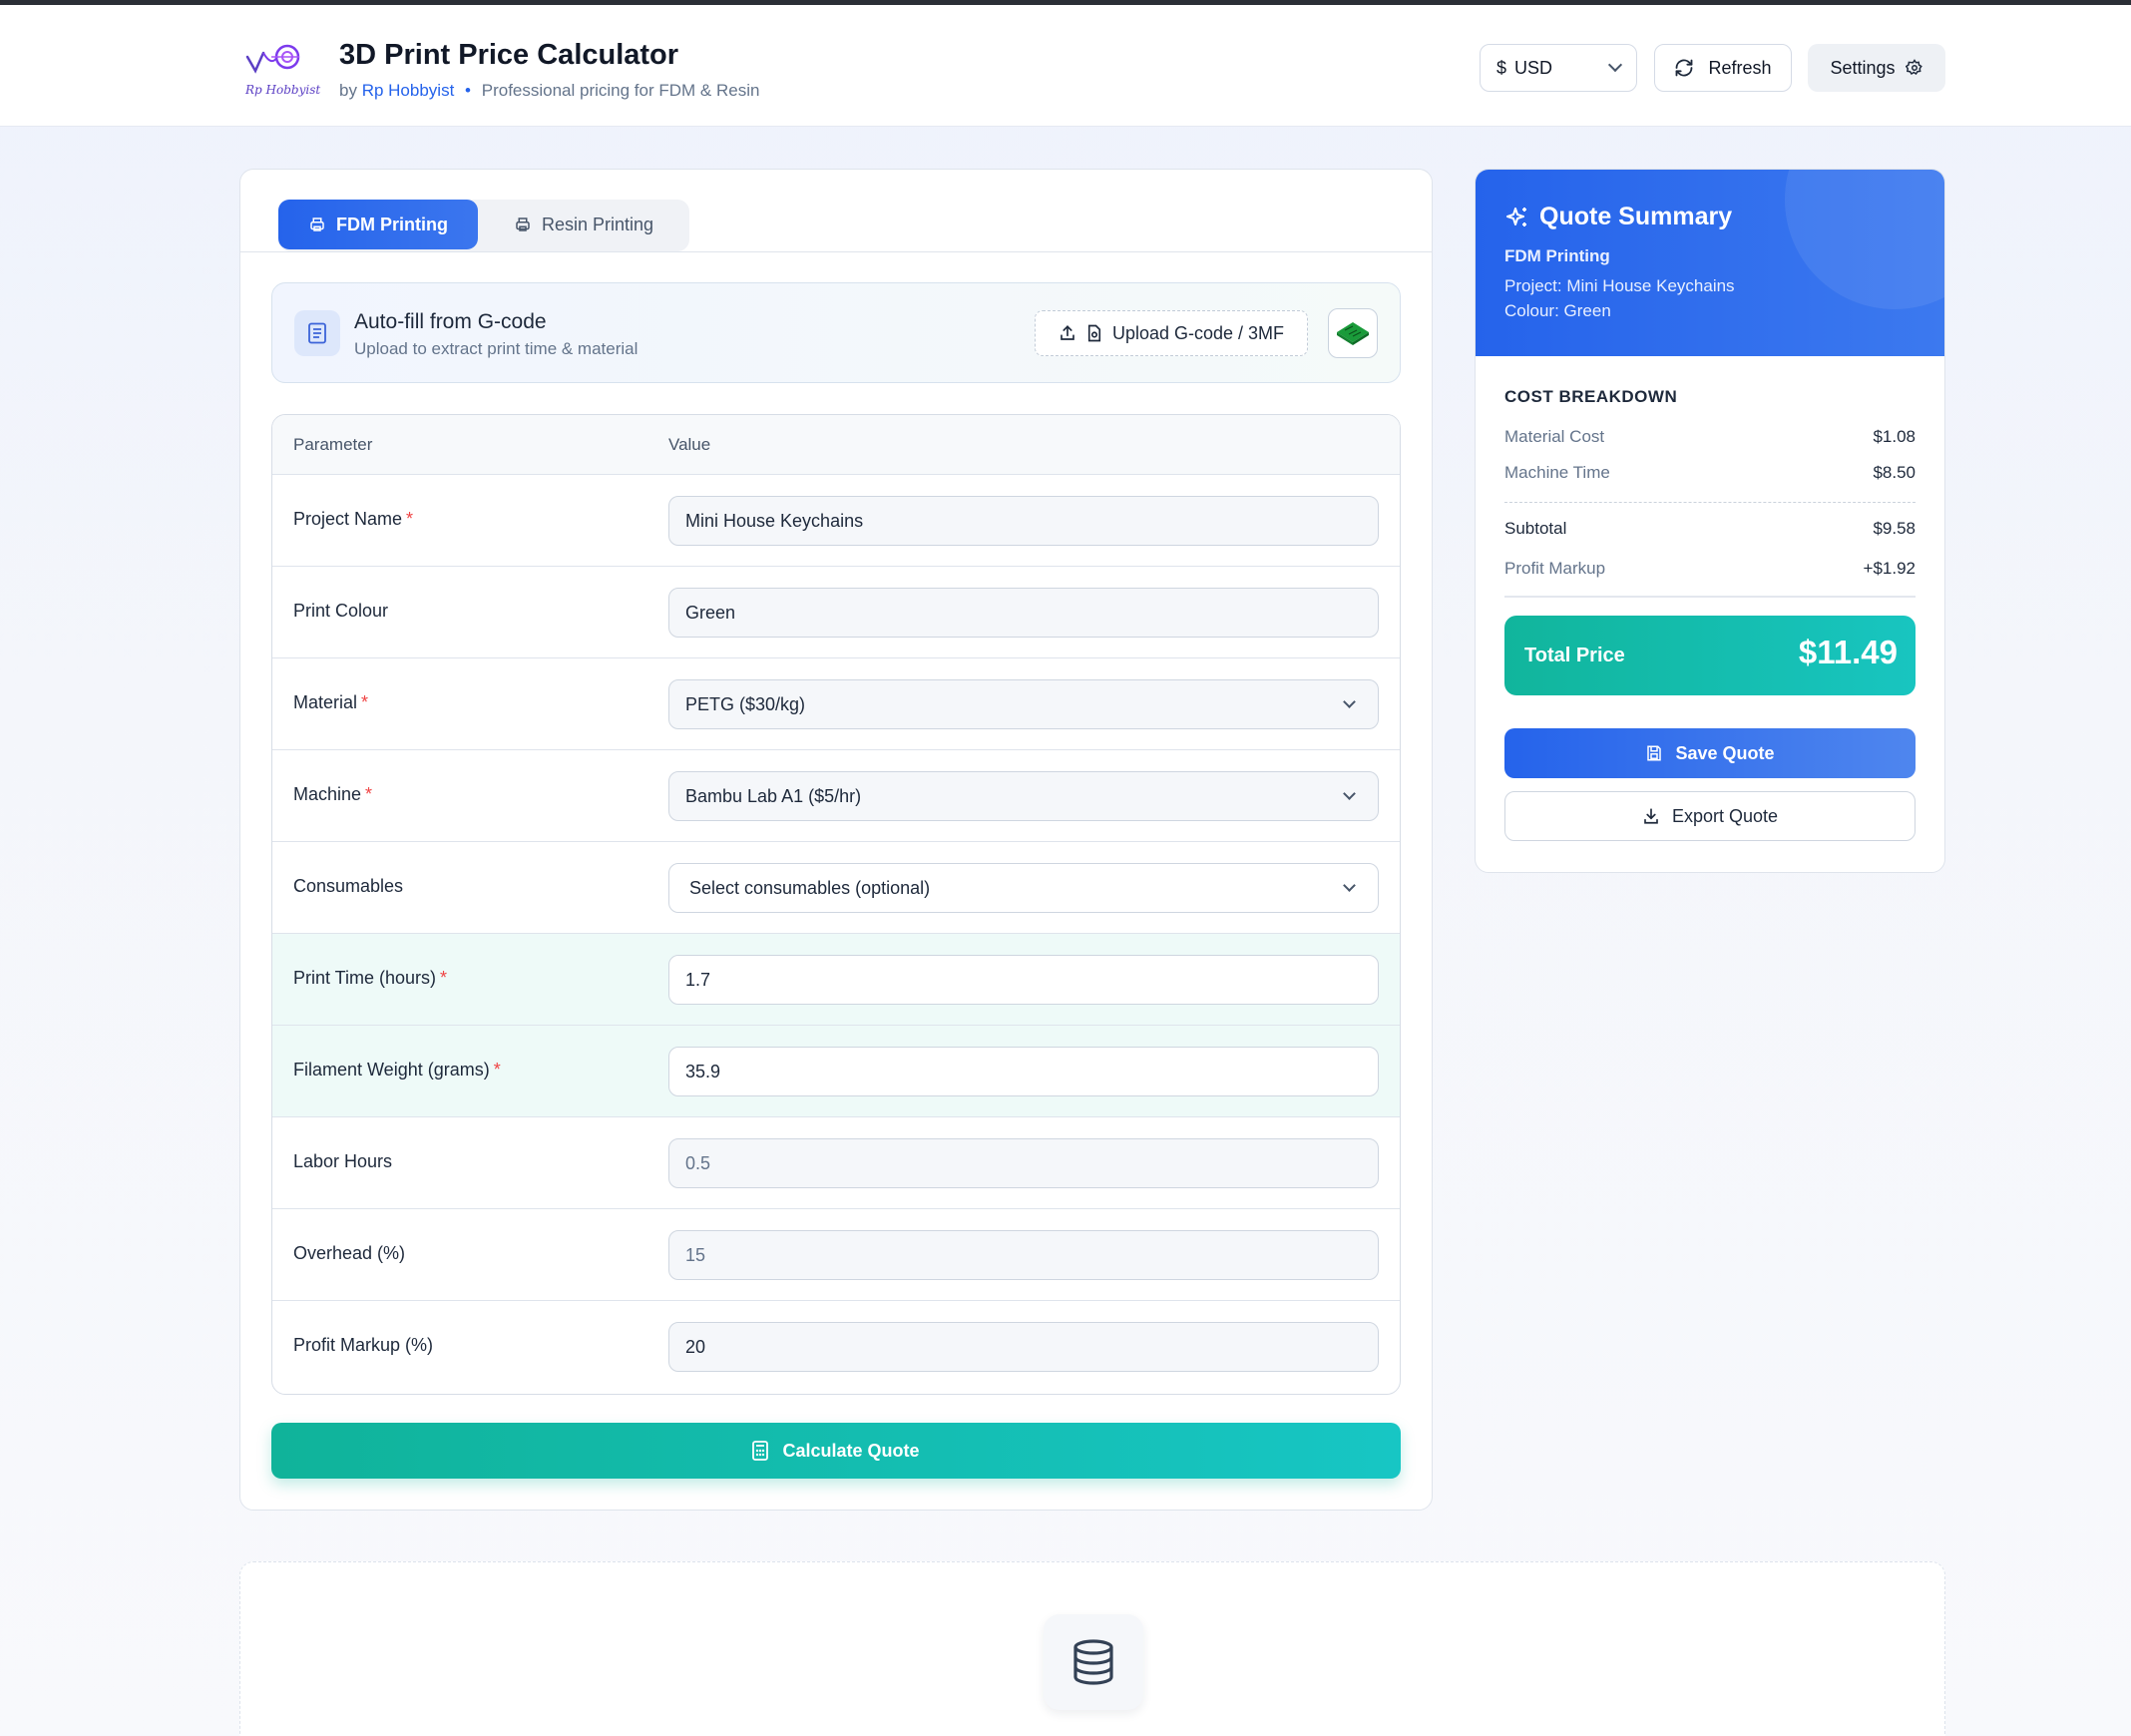 The height and width of the screenshot is (1736, 2131). I want to click on breakdown-row-subtotal: Subtotal $9.58, so click(1710, 529).